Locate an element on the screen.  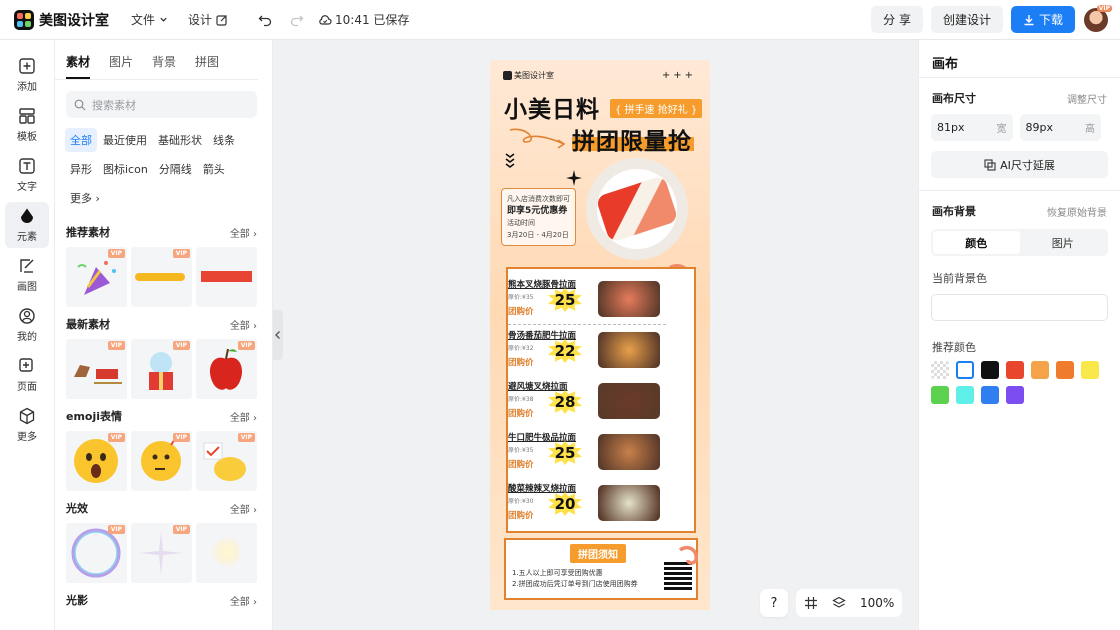
share-button: 分 享 is located at coordinates (897, 19).